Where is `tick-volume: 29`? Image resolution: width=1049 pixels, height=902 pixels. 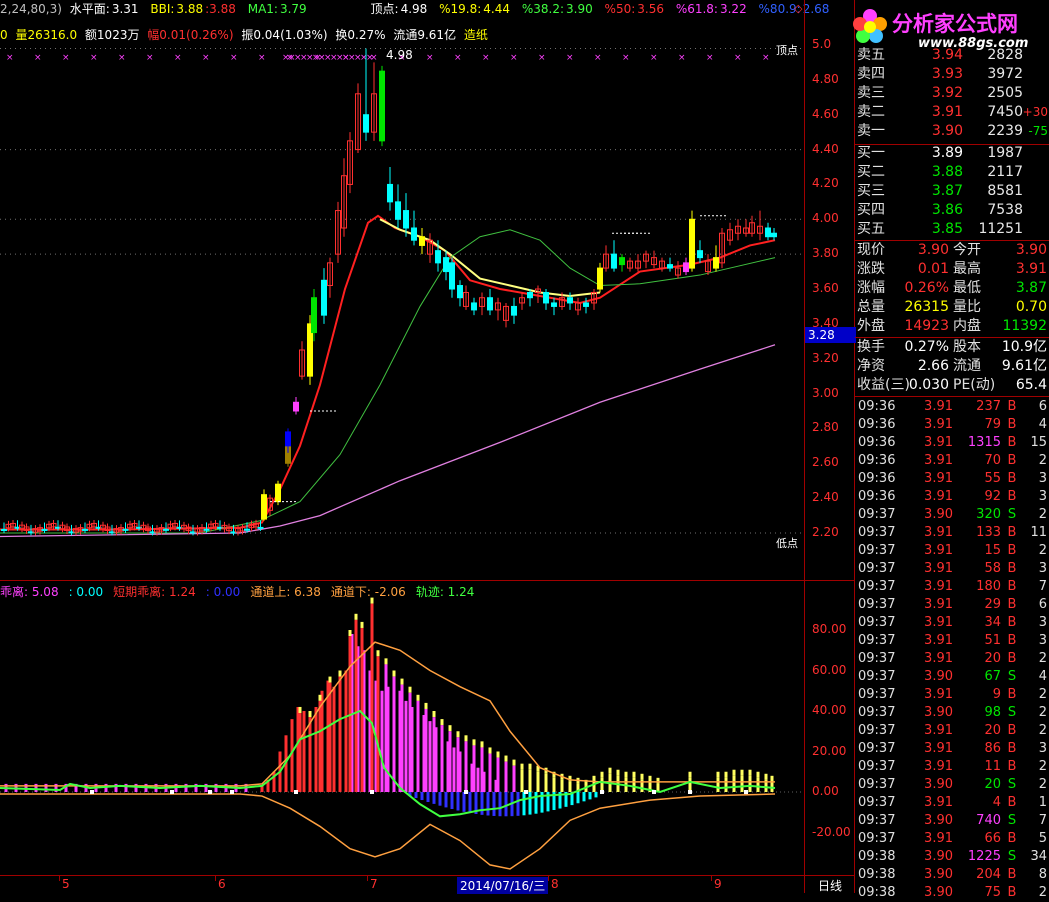
tick-volume: 29 is located at coordinates (992, 604).